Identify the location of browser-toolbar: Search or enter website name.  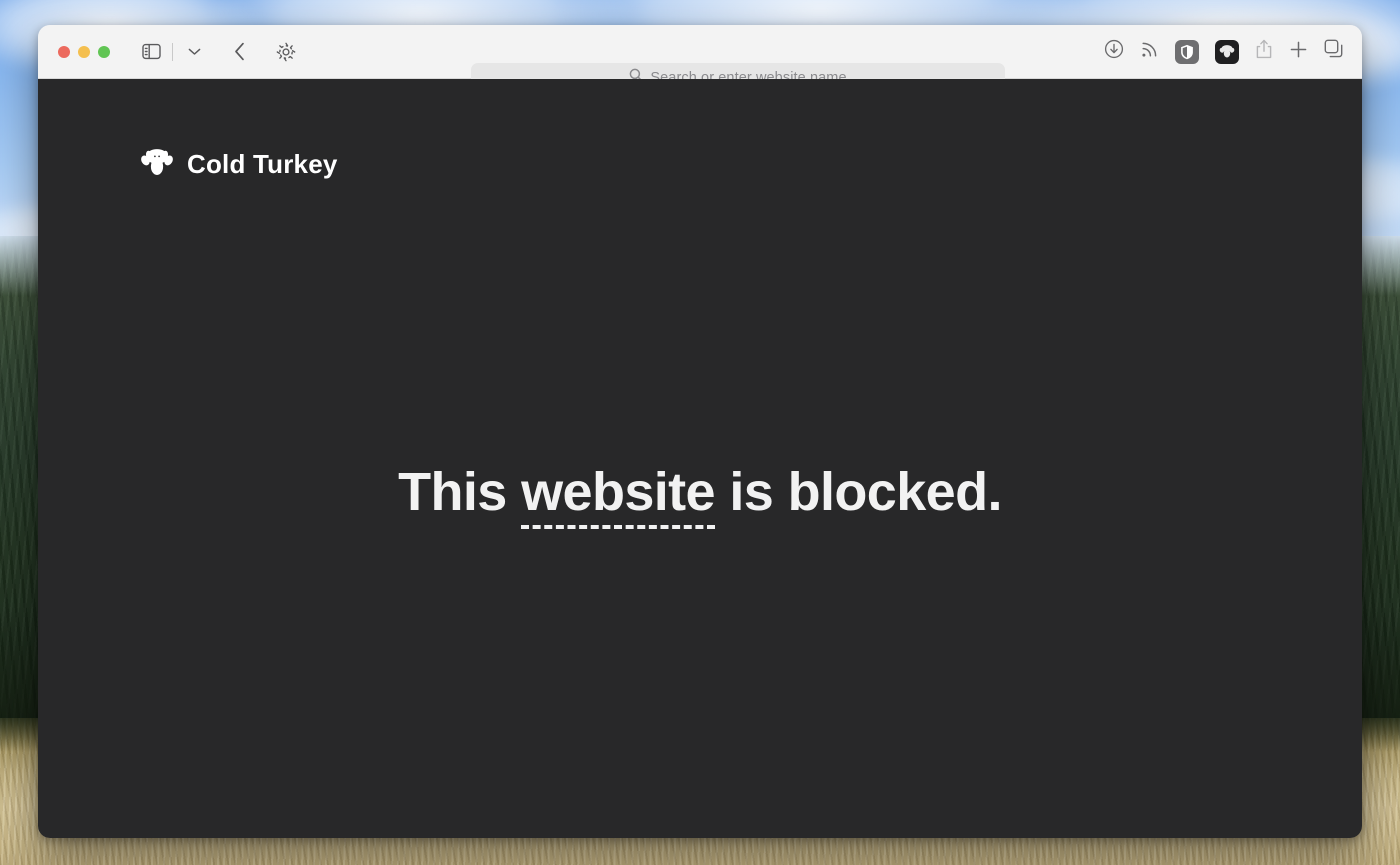
(700, 58).